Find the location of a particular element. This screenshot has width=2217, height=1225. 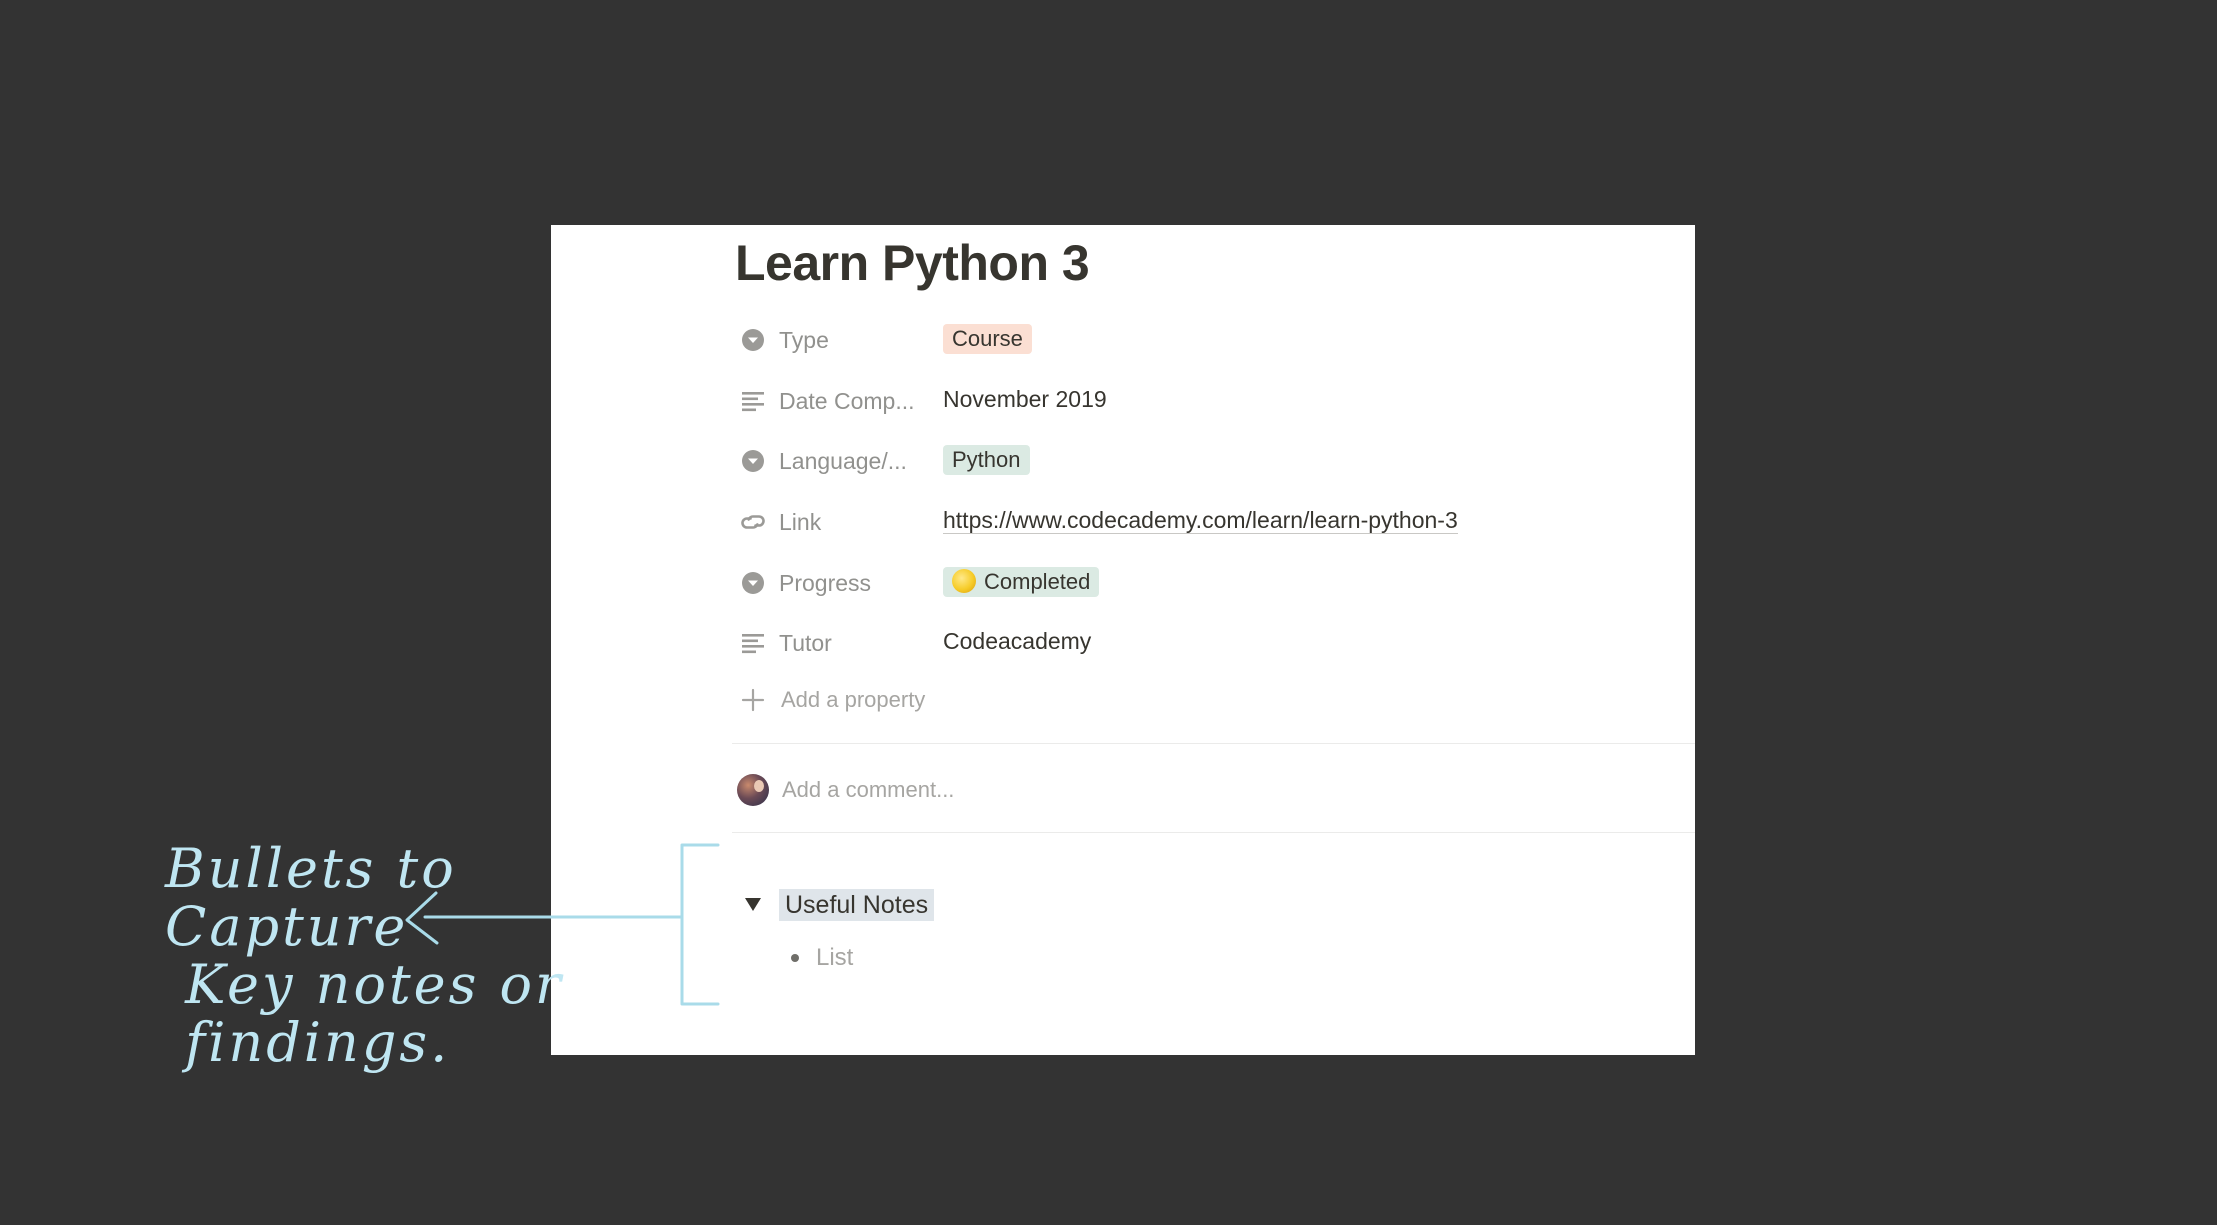

link-icon is located at coordinates (753, 522).